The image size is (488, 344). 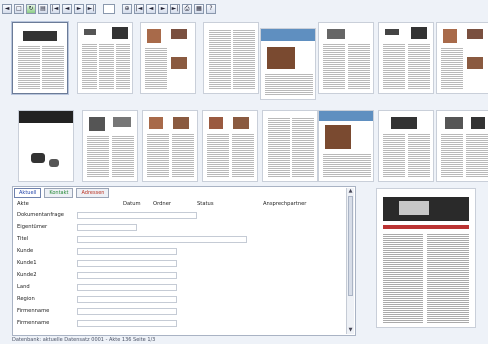 I want to click on field-label: Titel, so click(x=23, y=239).